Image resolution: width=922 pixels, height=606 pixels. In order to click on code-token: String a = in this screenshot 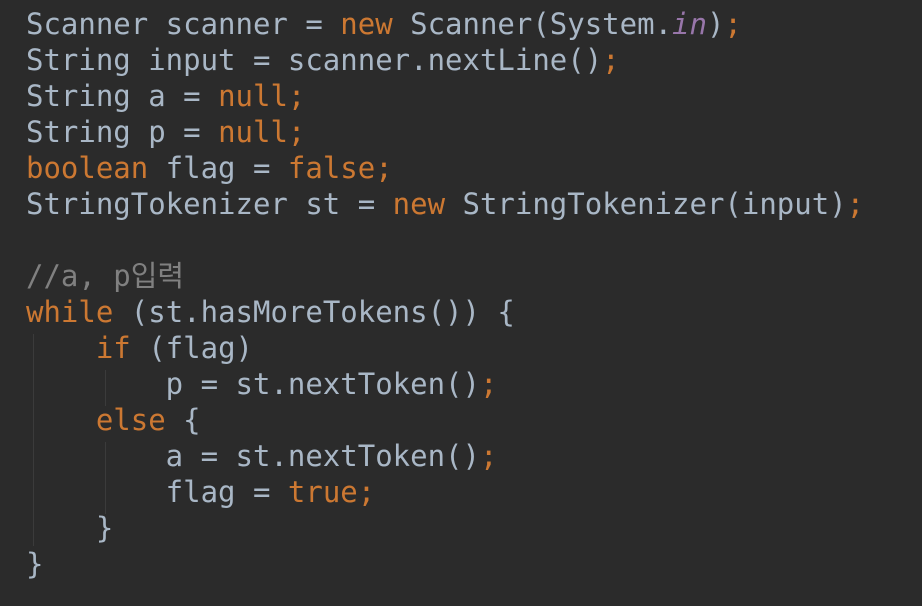, I will do `click(122, 96)`.